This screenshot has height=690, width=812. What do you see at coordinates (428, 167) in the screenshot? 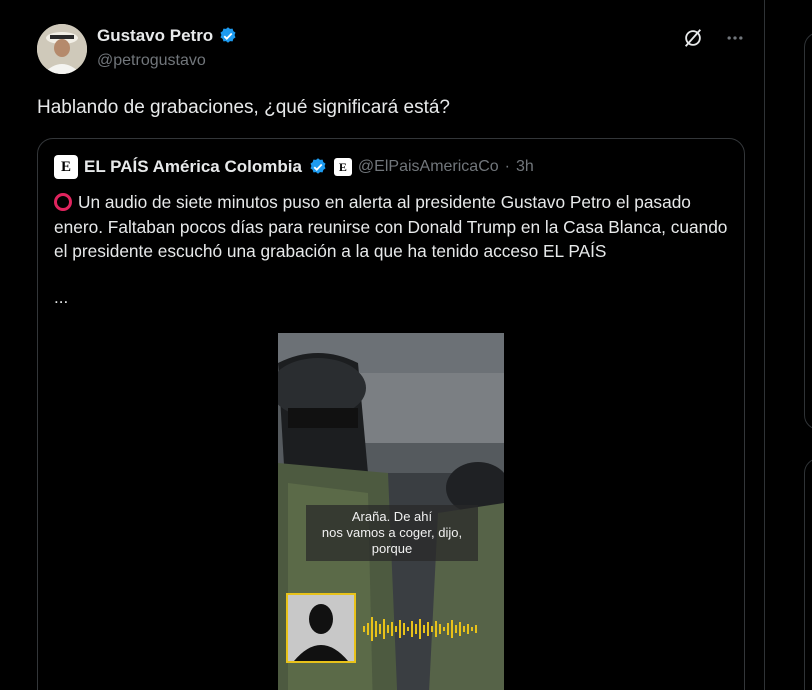
I see `quoted-author-handle: @ElPaisAmericaCo` at bounding box center [428, 167].